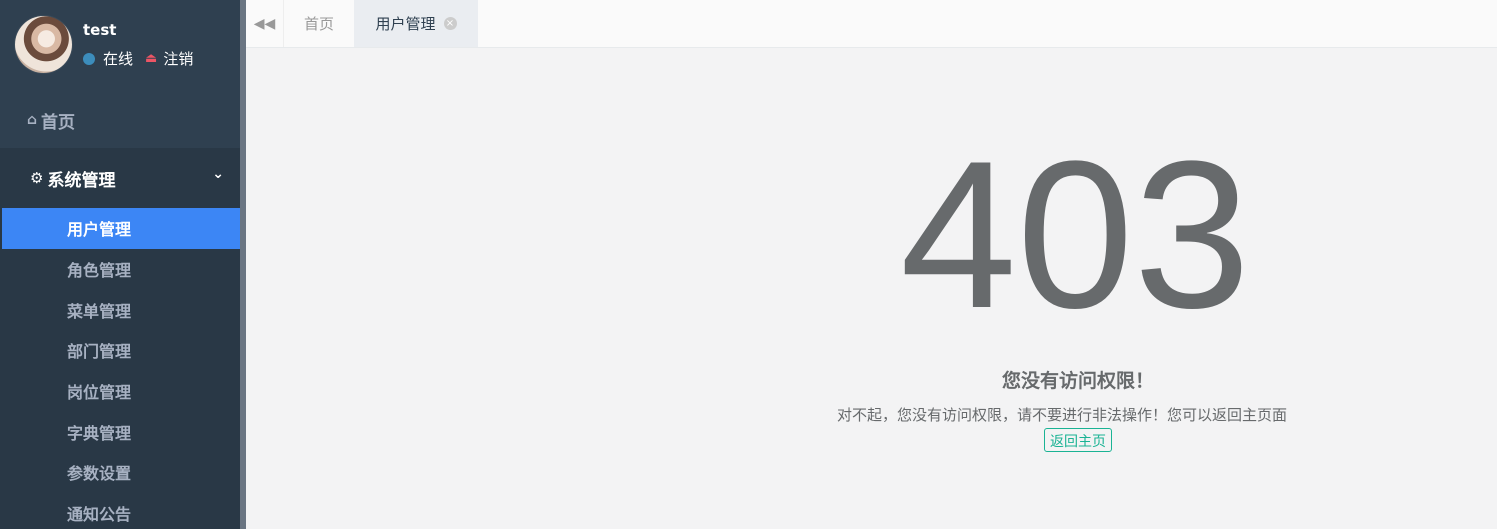 This screenshot has width=1497, height=529. I want to click on logout-link: 注销, so click(178, 58).